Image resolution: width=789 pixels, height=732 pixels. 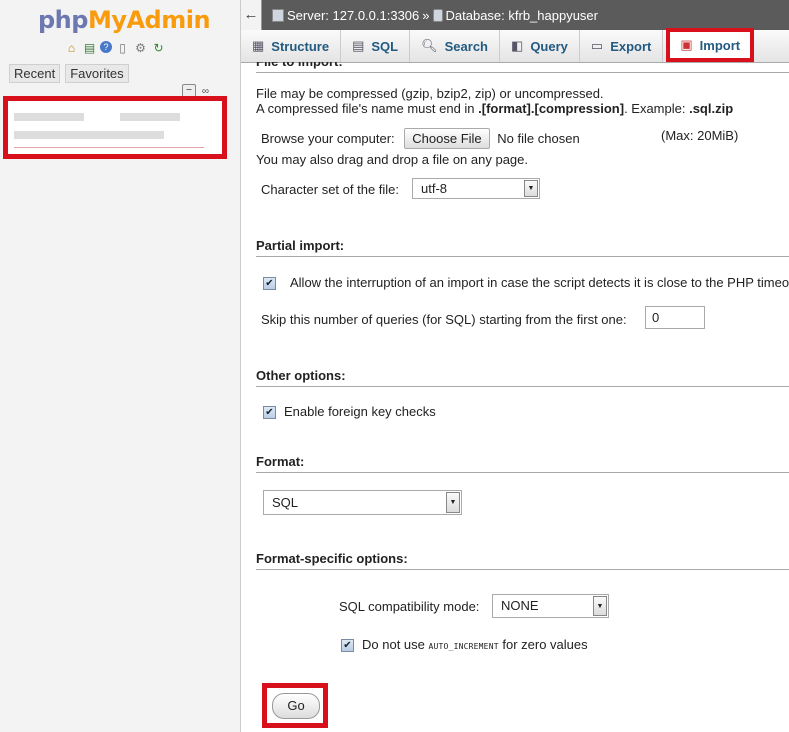 I want to click on tab-sql: ▤ SQL, so click(x=376, y=46).